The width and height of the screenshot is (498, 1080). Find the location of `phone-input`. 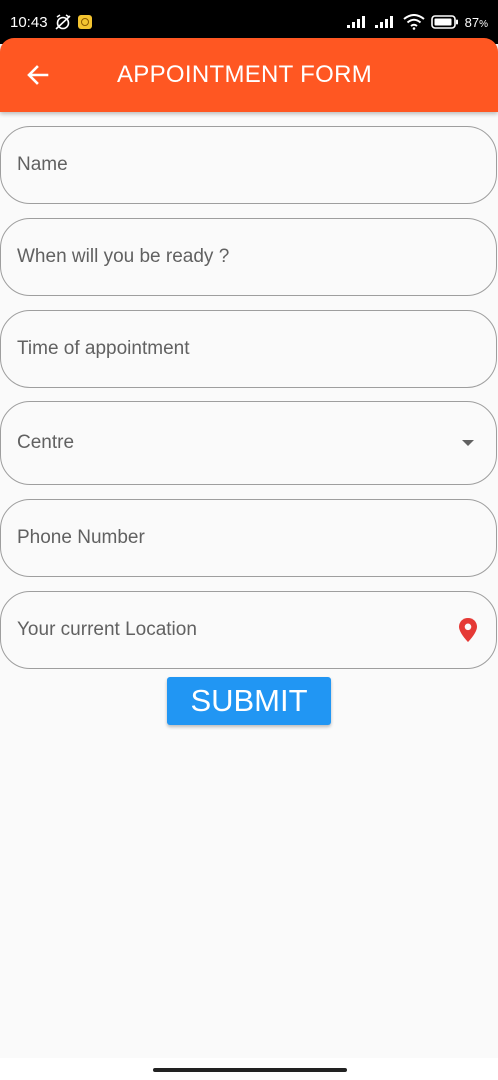

phone-input is located at coordinates (247, 538).